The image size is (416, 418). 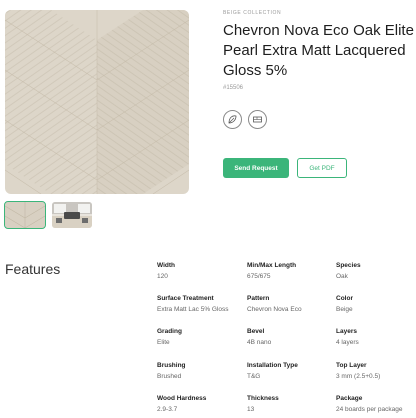 What do you see at coordinates (201, 304) in the screenshot?
I see `spec-item: Surface Treatment Extra Matt Lac 5% Gloss` at bounding box center [201, 304].